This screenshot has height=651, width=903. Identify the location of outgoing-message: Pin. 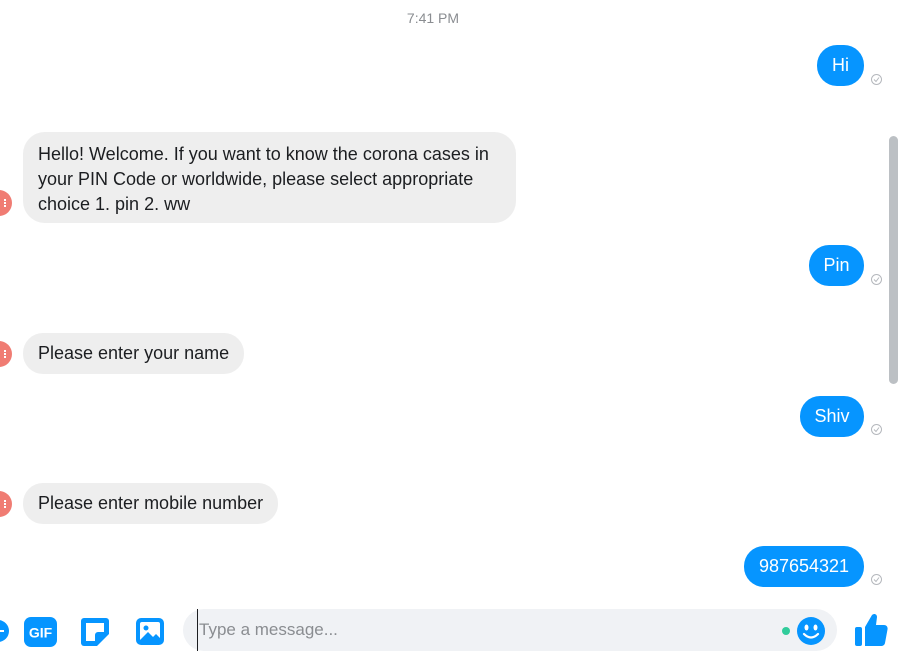
(836, 265).